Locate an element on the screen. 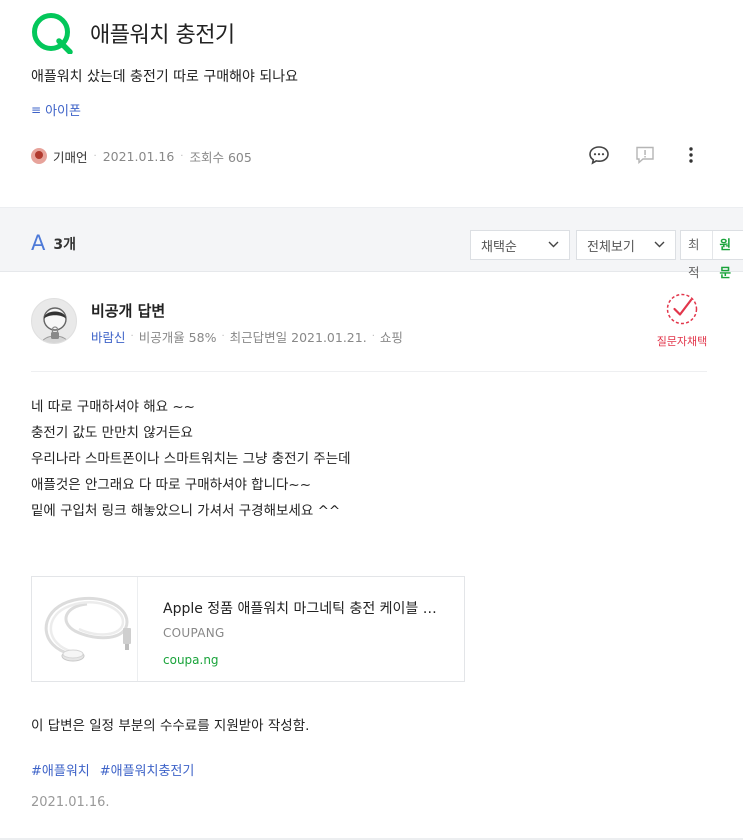 The height and width of the screenshot is (840, 743). answer-count: A 3개 is located at coordinates (53, 243).